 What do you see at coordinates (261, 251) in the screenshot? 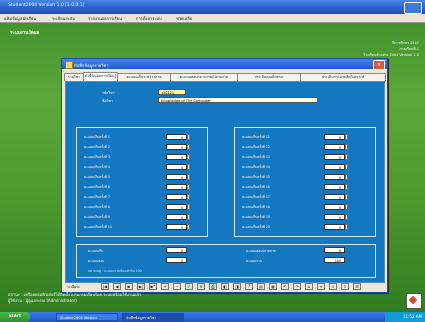
I see `summary-label: คะแนนสอบปลายภาค` at bounding box center [261, 251].